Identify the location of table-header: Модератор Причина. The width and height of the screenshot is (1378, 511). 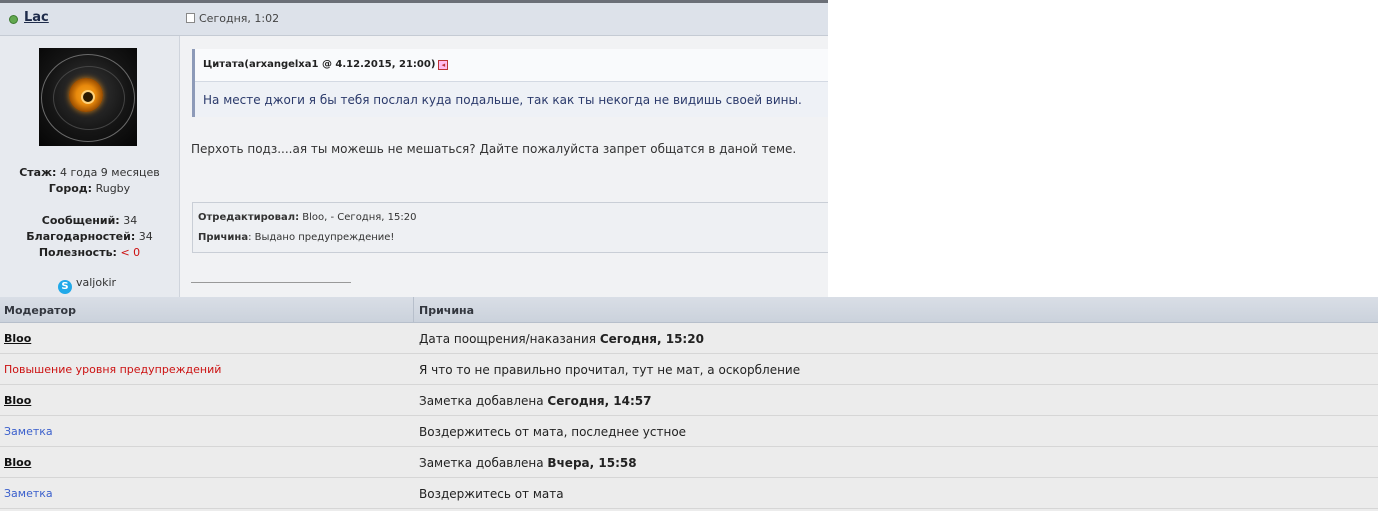
(689, 310).